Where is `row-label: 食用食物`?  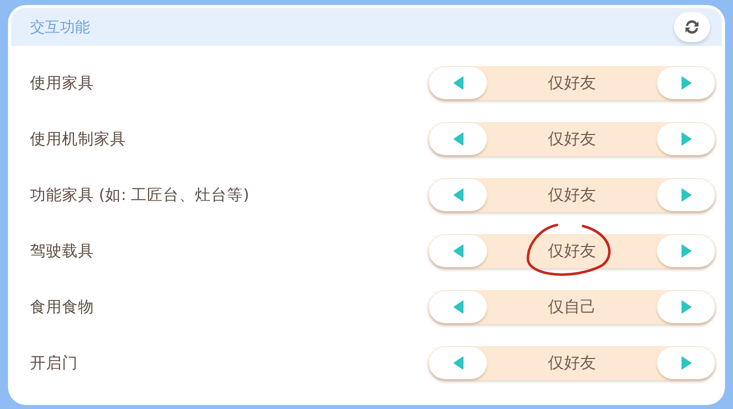
row-label: 食用食物 is located at coordinates (62, 307).